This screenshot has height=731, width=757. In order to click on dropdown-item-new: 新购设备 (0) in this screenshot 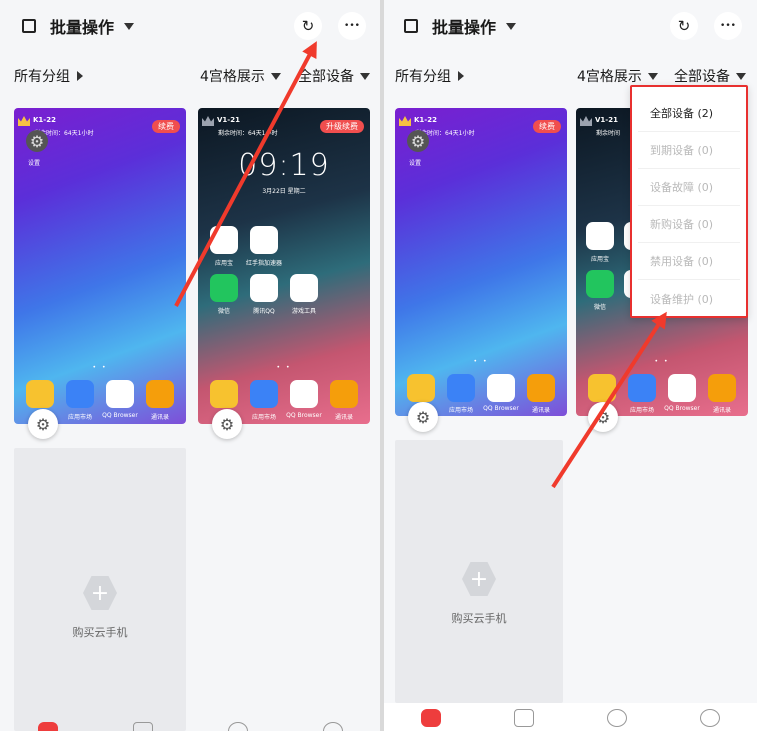, I will do `click(689, 224)`.